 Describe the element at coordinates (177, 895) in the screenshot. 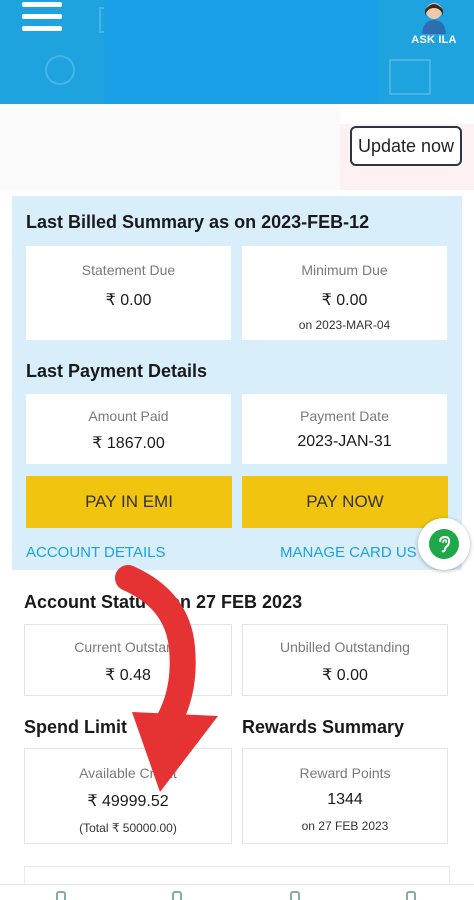

I see `nav-cart-icon` at that location.